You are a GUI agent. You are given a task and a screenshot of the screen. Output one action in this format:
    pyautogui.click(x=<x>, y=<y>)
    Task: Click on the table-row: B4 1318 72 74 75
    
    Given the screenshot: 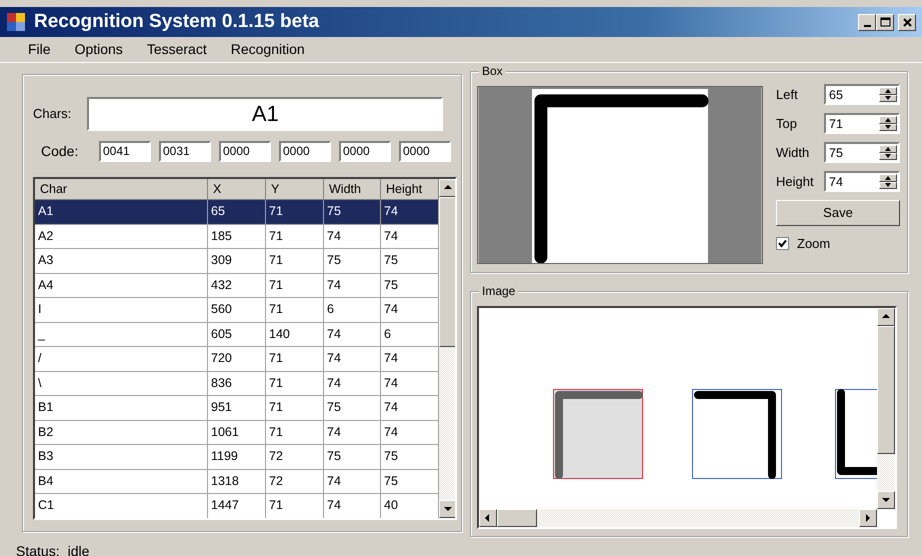 What is the action you would take?
    pyautogui.click(x=237, y=482)
    